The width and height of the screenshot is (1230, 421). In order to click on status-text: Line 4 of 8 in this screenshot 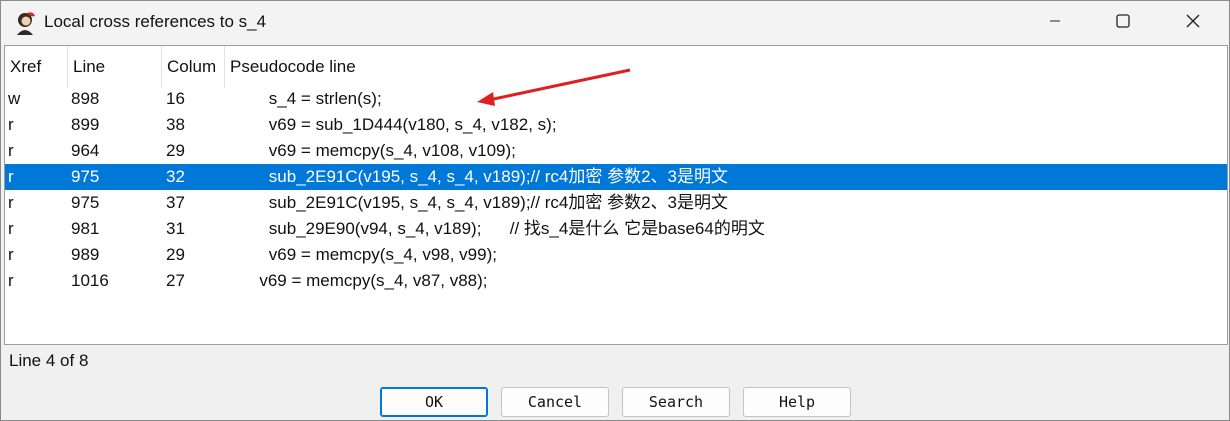, I will do `click(49, 360)`.